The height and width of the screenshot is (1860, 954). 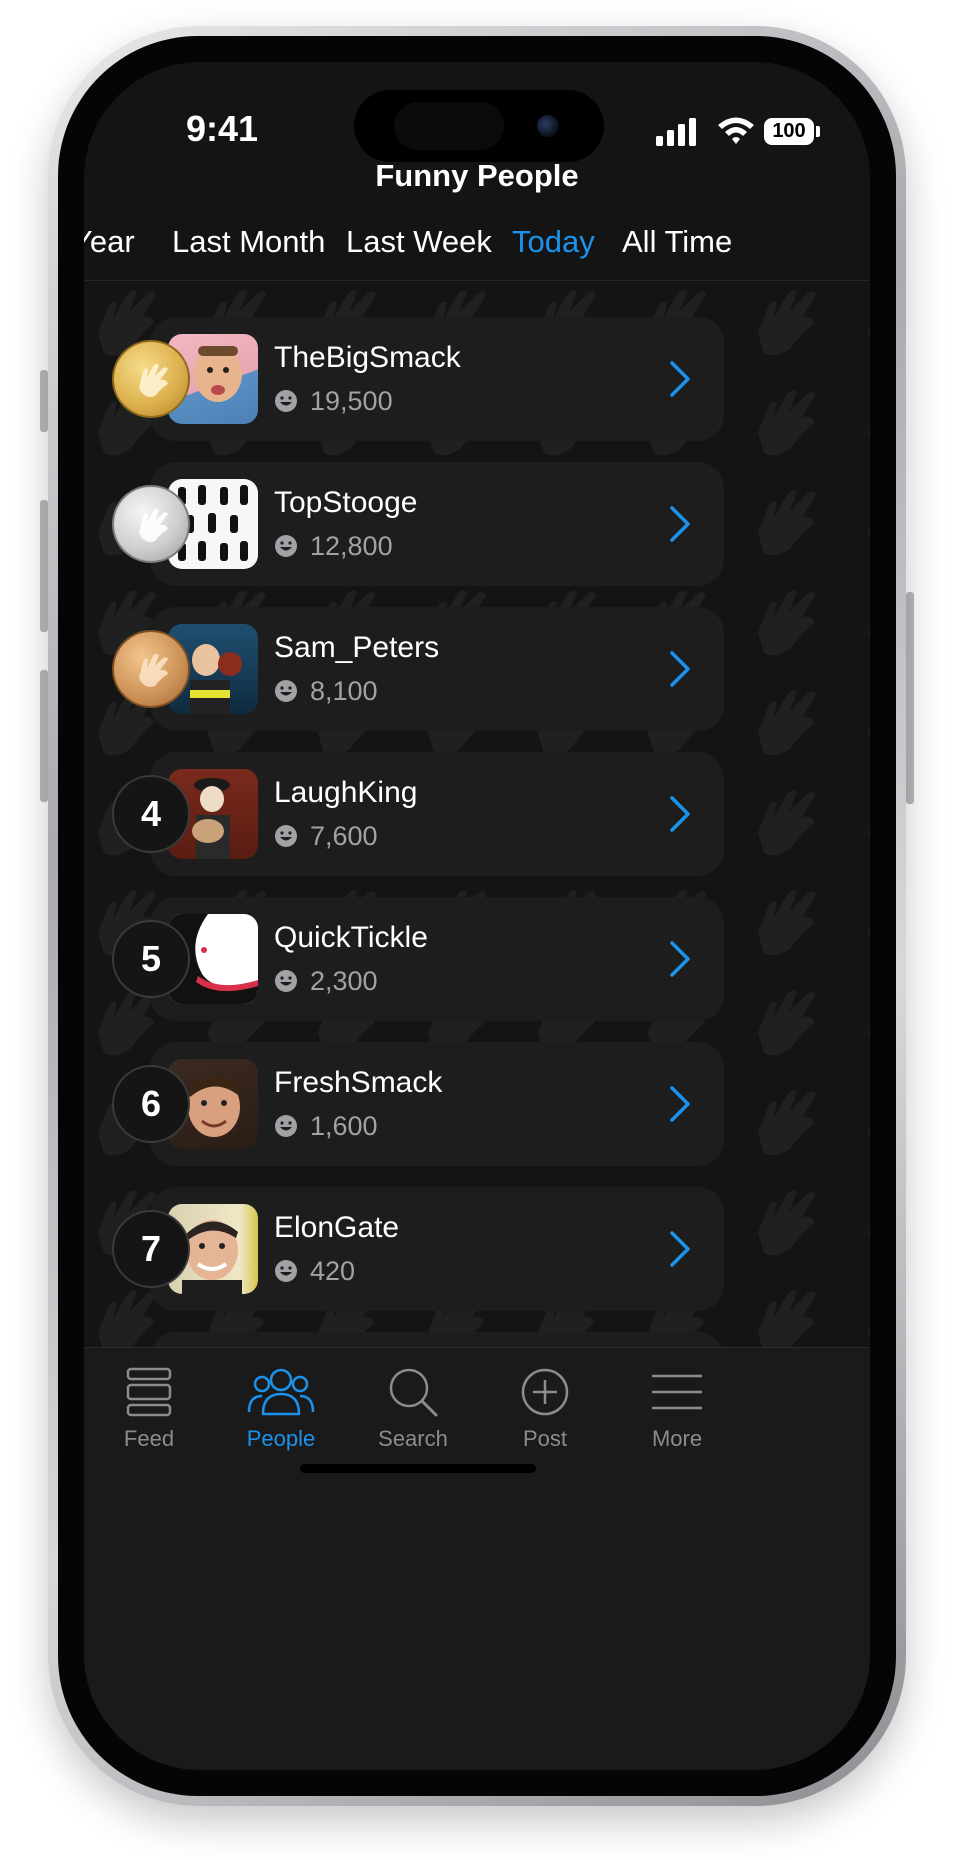 I want to click on username: QuickTickle, so click(x=351, y=937).